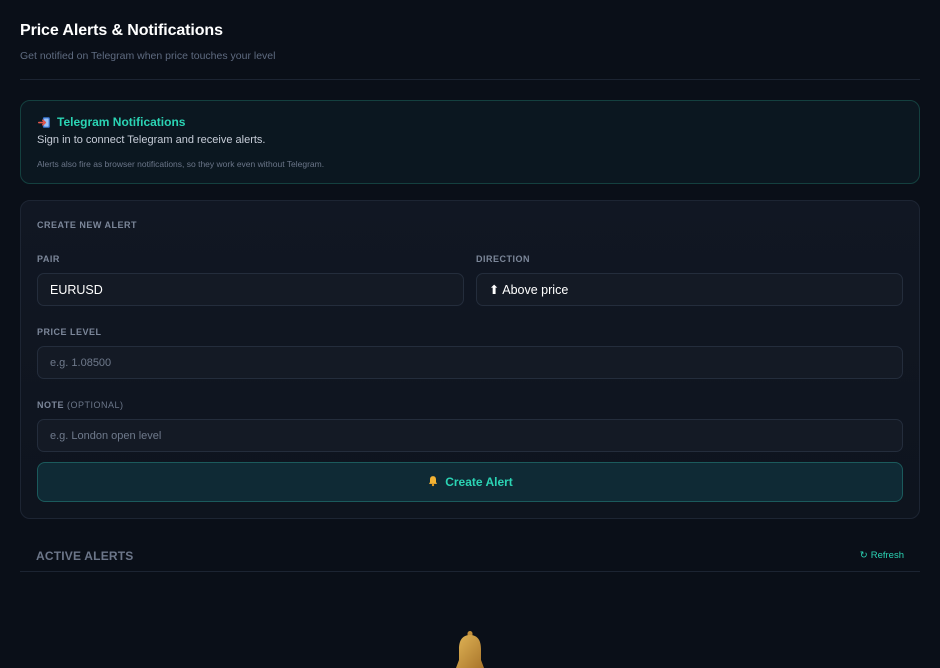 The image size is (940, 668). I want to click on note-optional-text: (OPTIONAL), so click(95, 405).